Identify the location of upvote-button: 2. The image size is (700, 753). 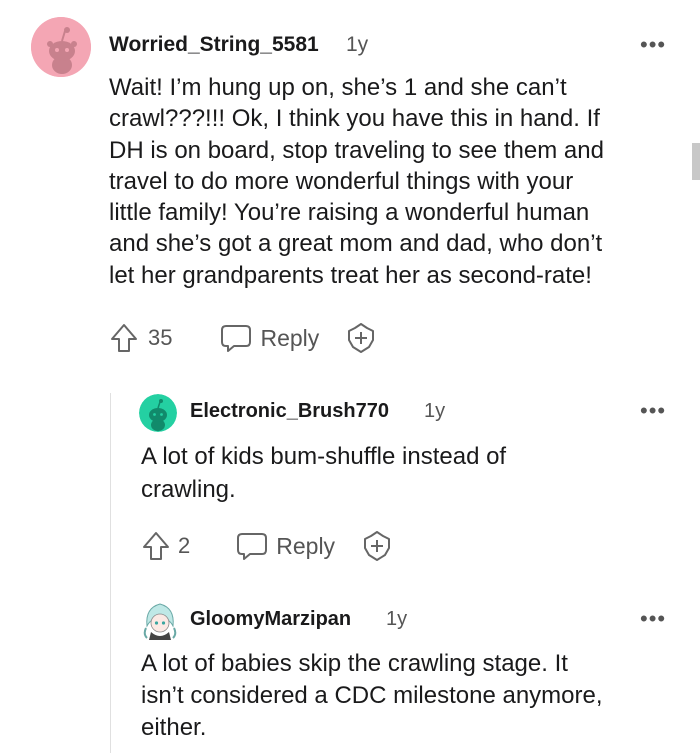
(166, 546).